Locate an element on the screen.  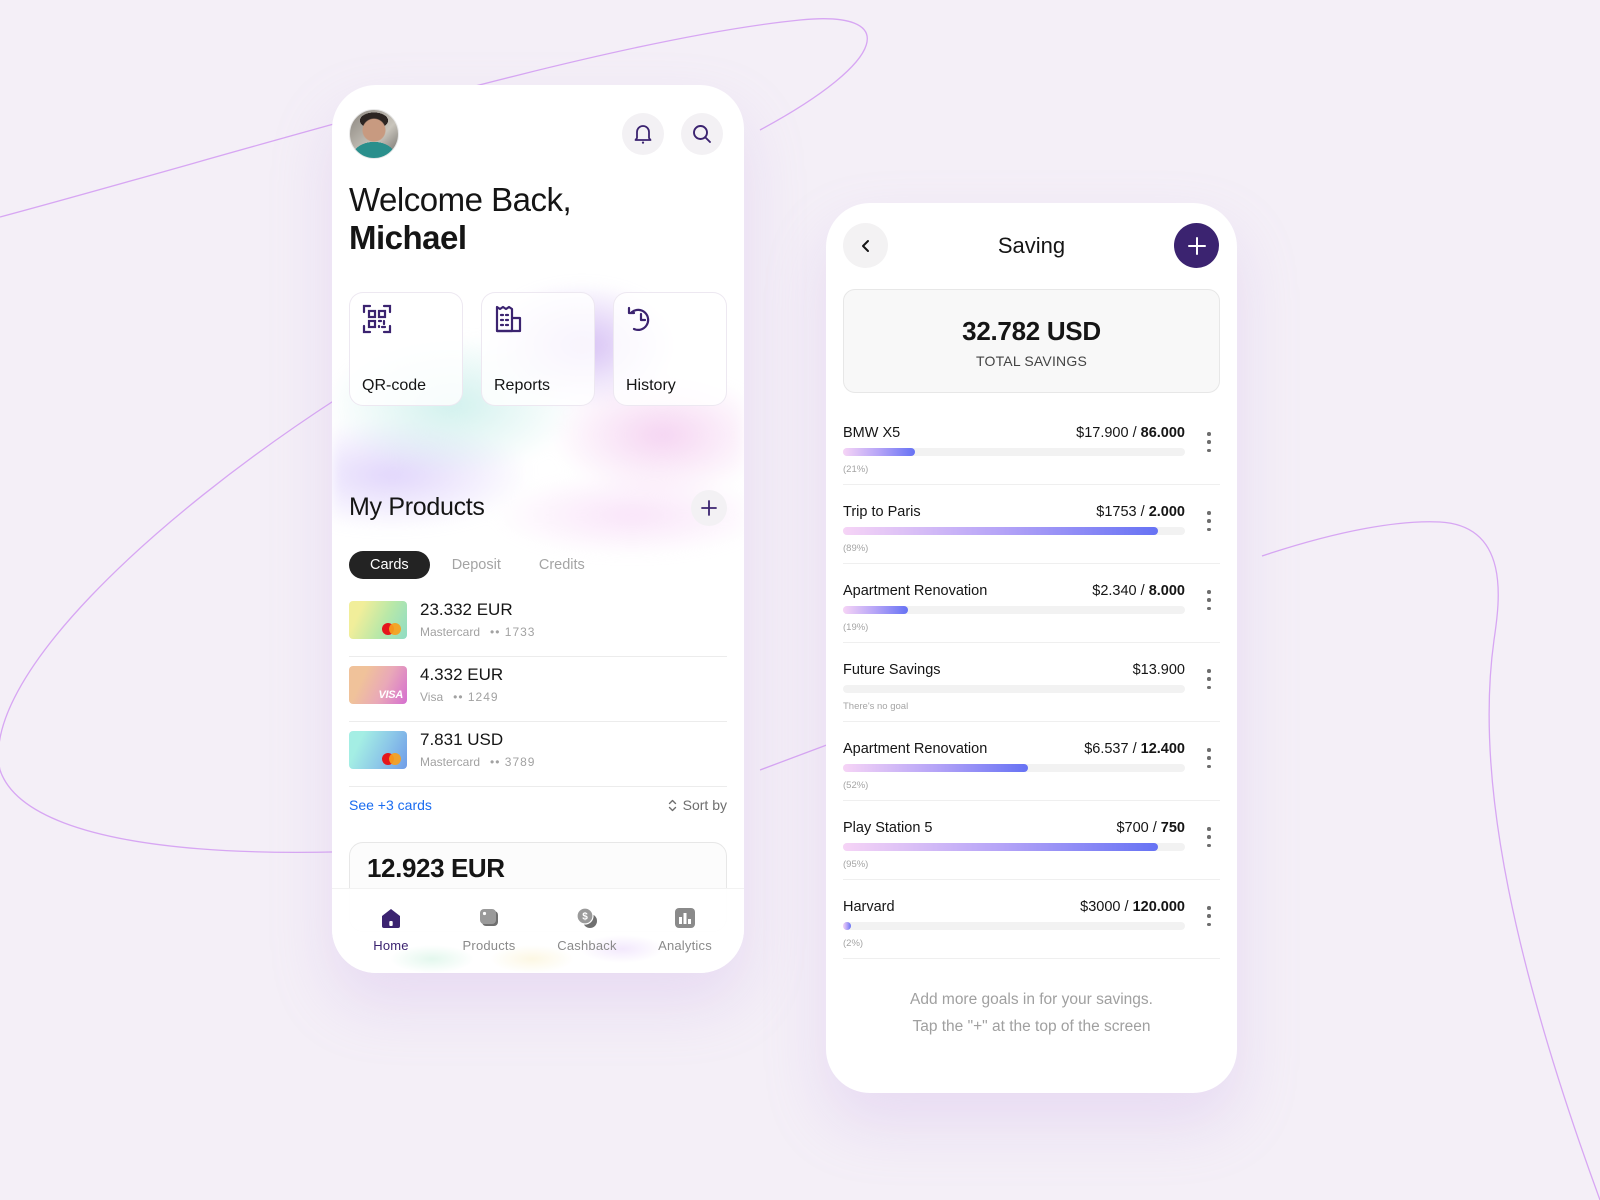
goal-amount: $17.900 / 86.000 is located at coordinates (1130, 433).